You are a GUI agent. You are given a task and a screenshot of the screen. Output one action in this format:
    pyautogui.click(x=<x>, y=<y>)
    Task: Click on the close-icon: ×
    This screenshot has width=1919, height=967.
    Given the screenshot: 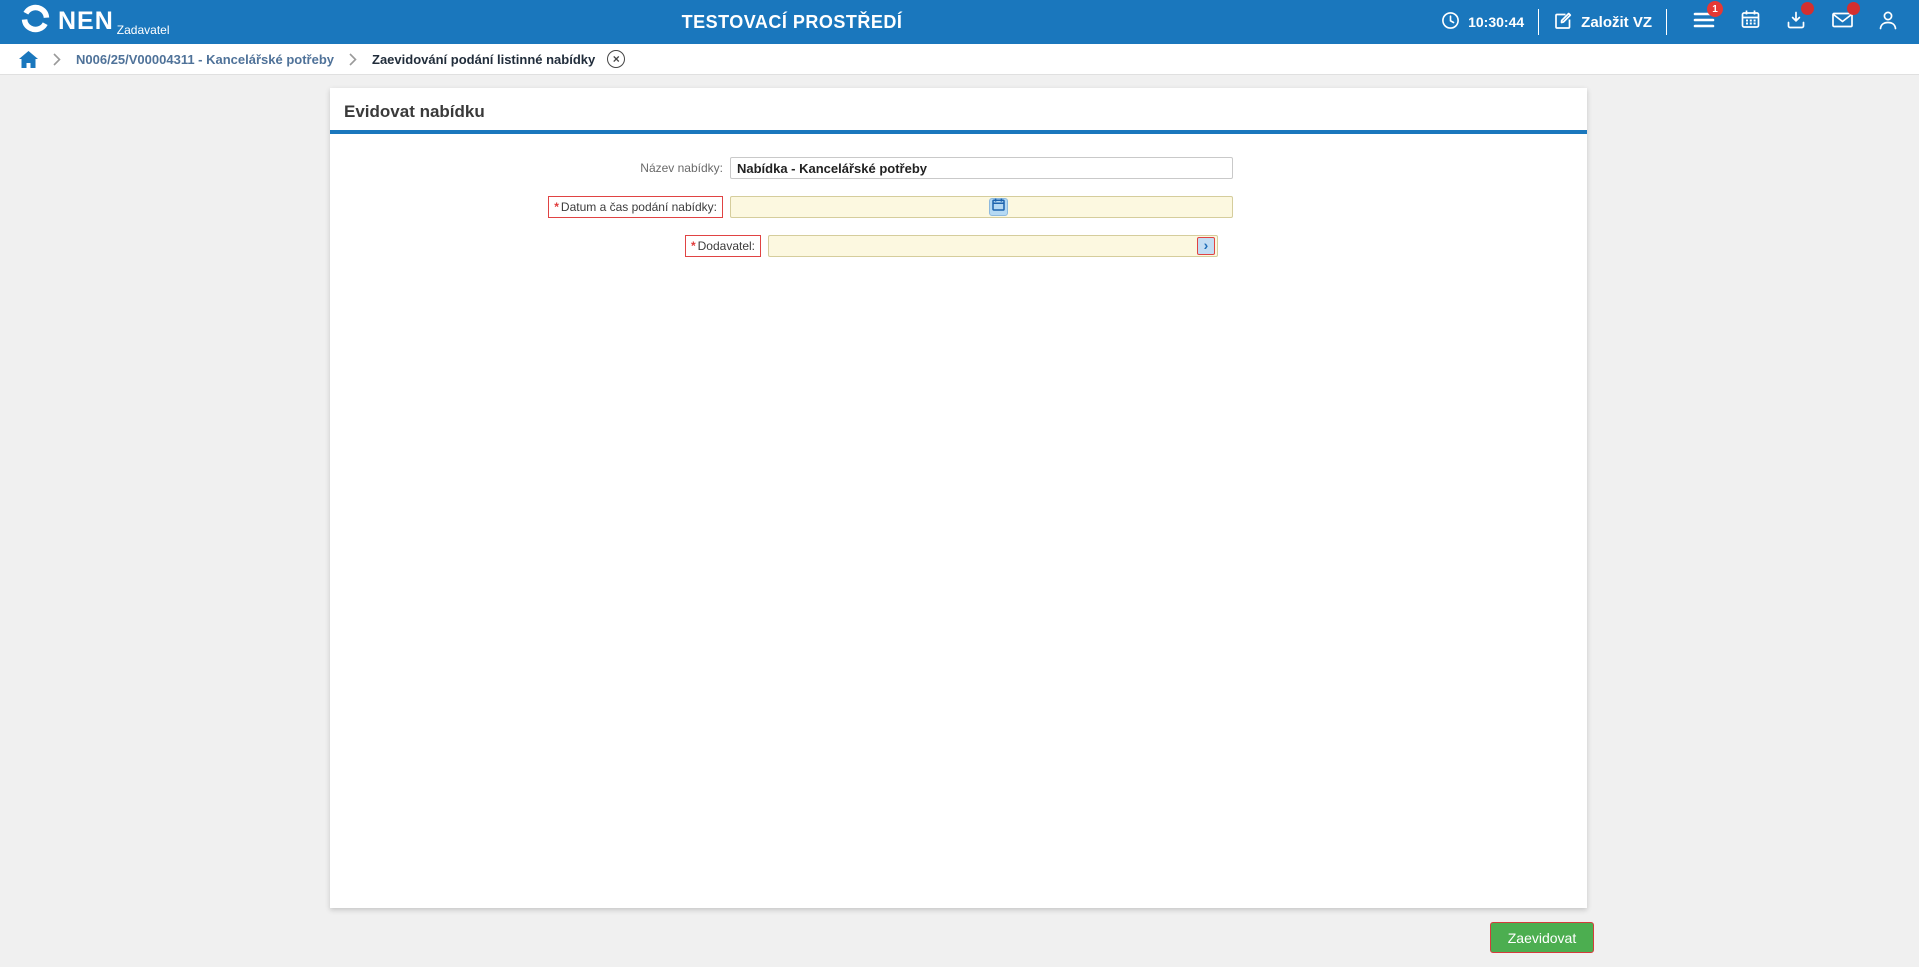 What is the action you would take?
    pyautogui.click(x=616, y=58)
    